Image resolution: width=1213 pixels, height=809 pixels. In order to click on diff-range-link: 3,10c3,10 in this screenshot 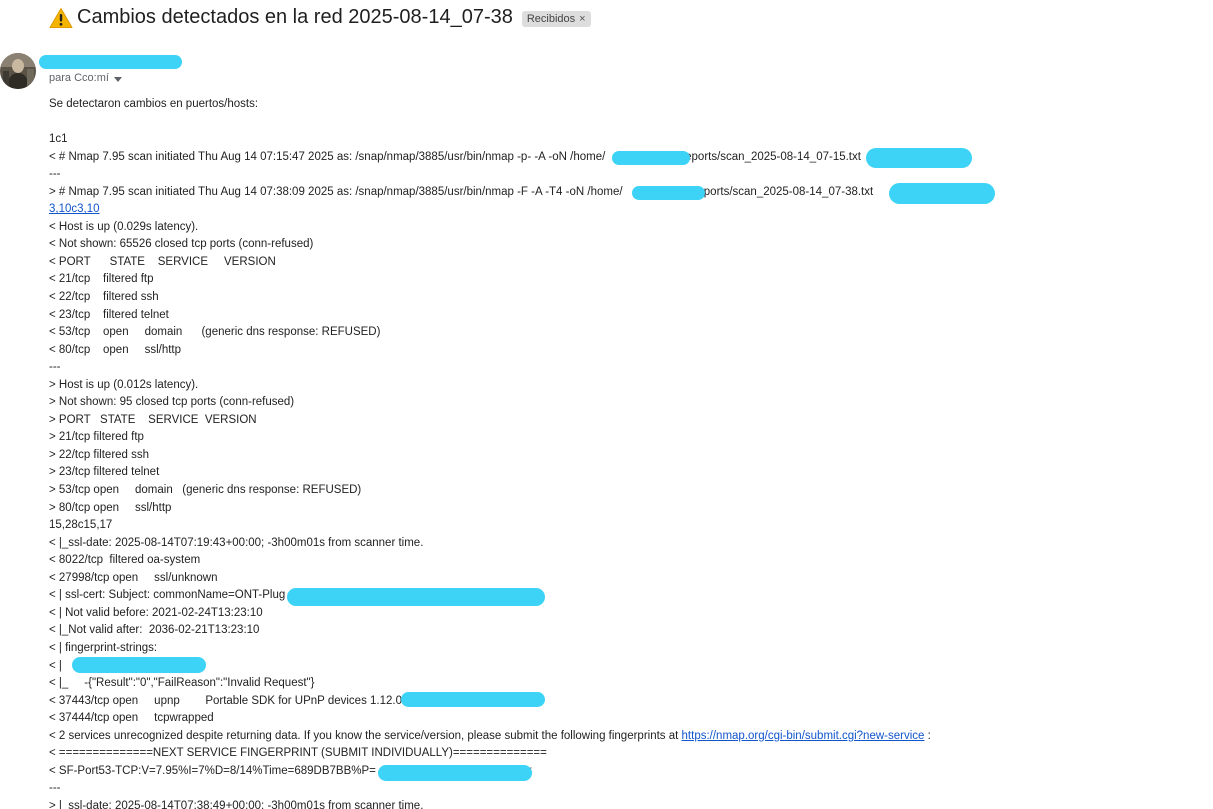, I will do `click(74, 209)`.